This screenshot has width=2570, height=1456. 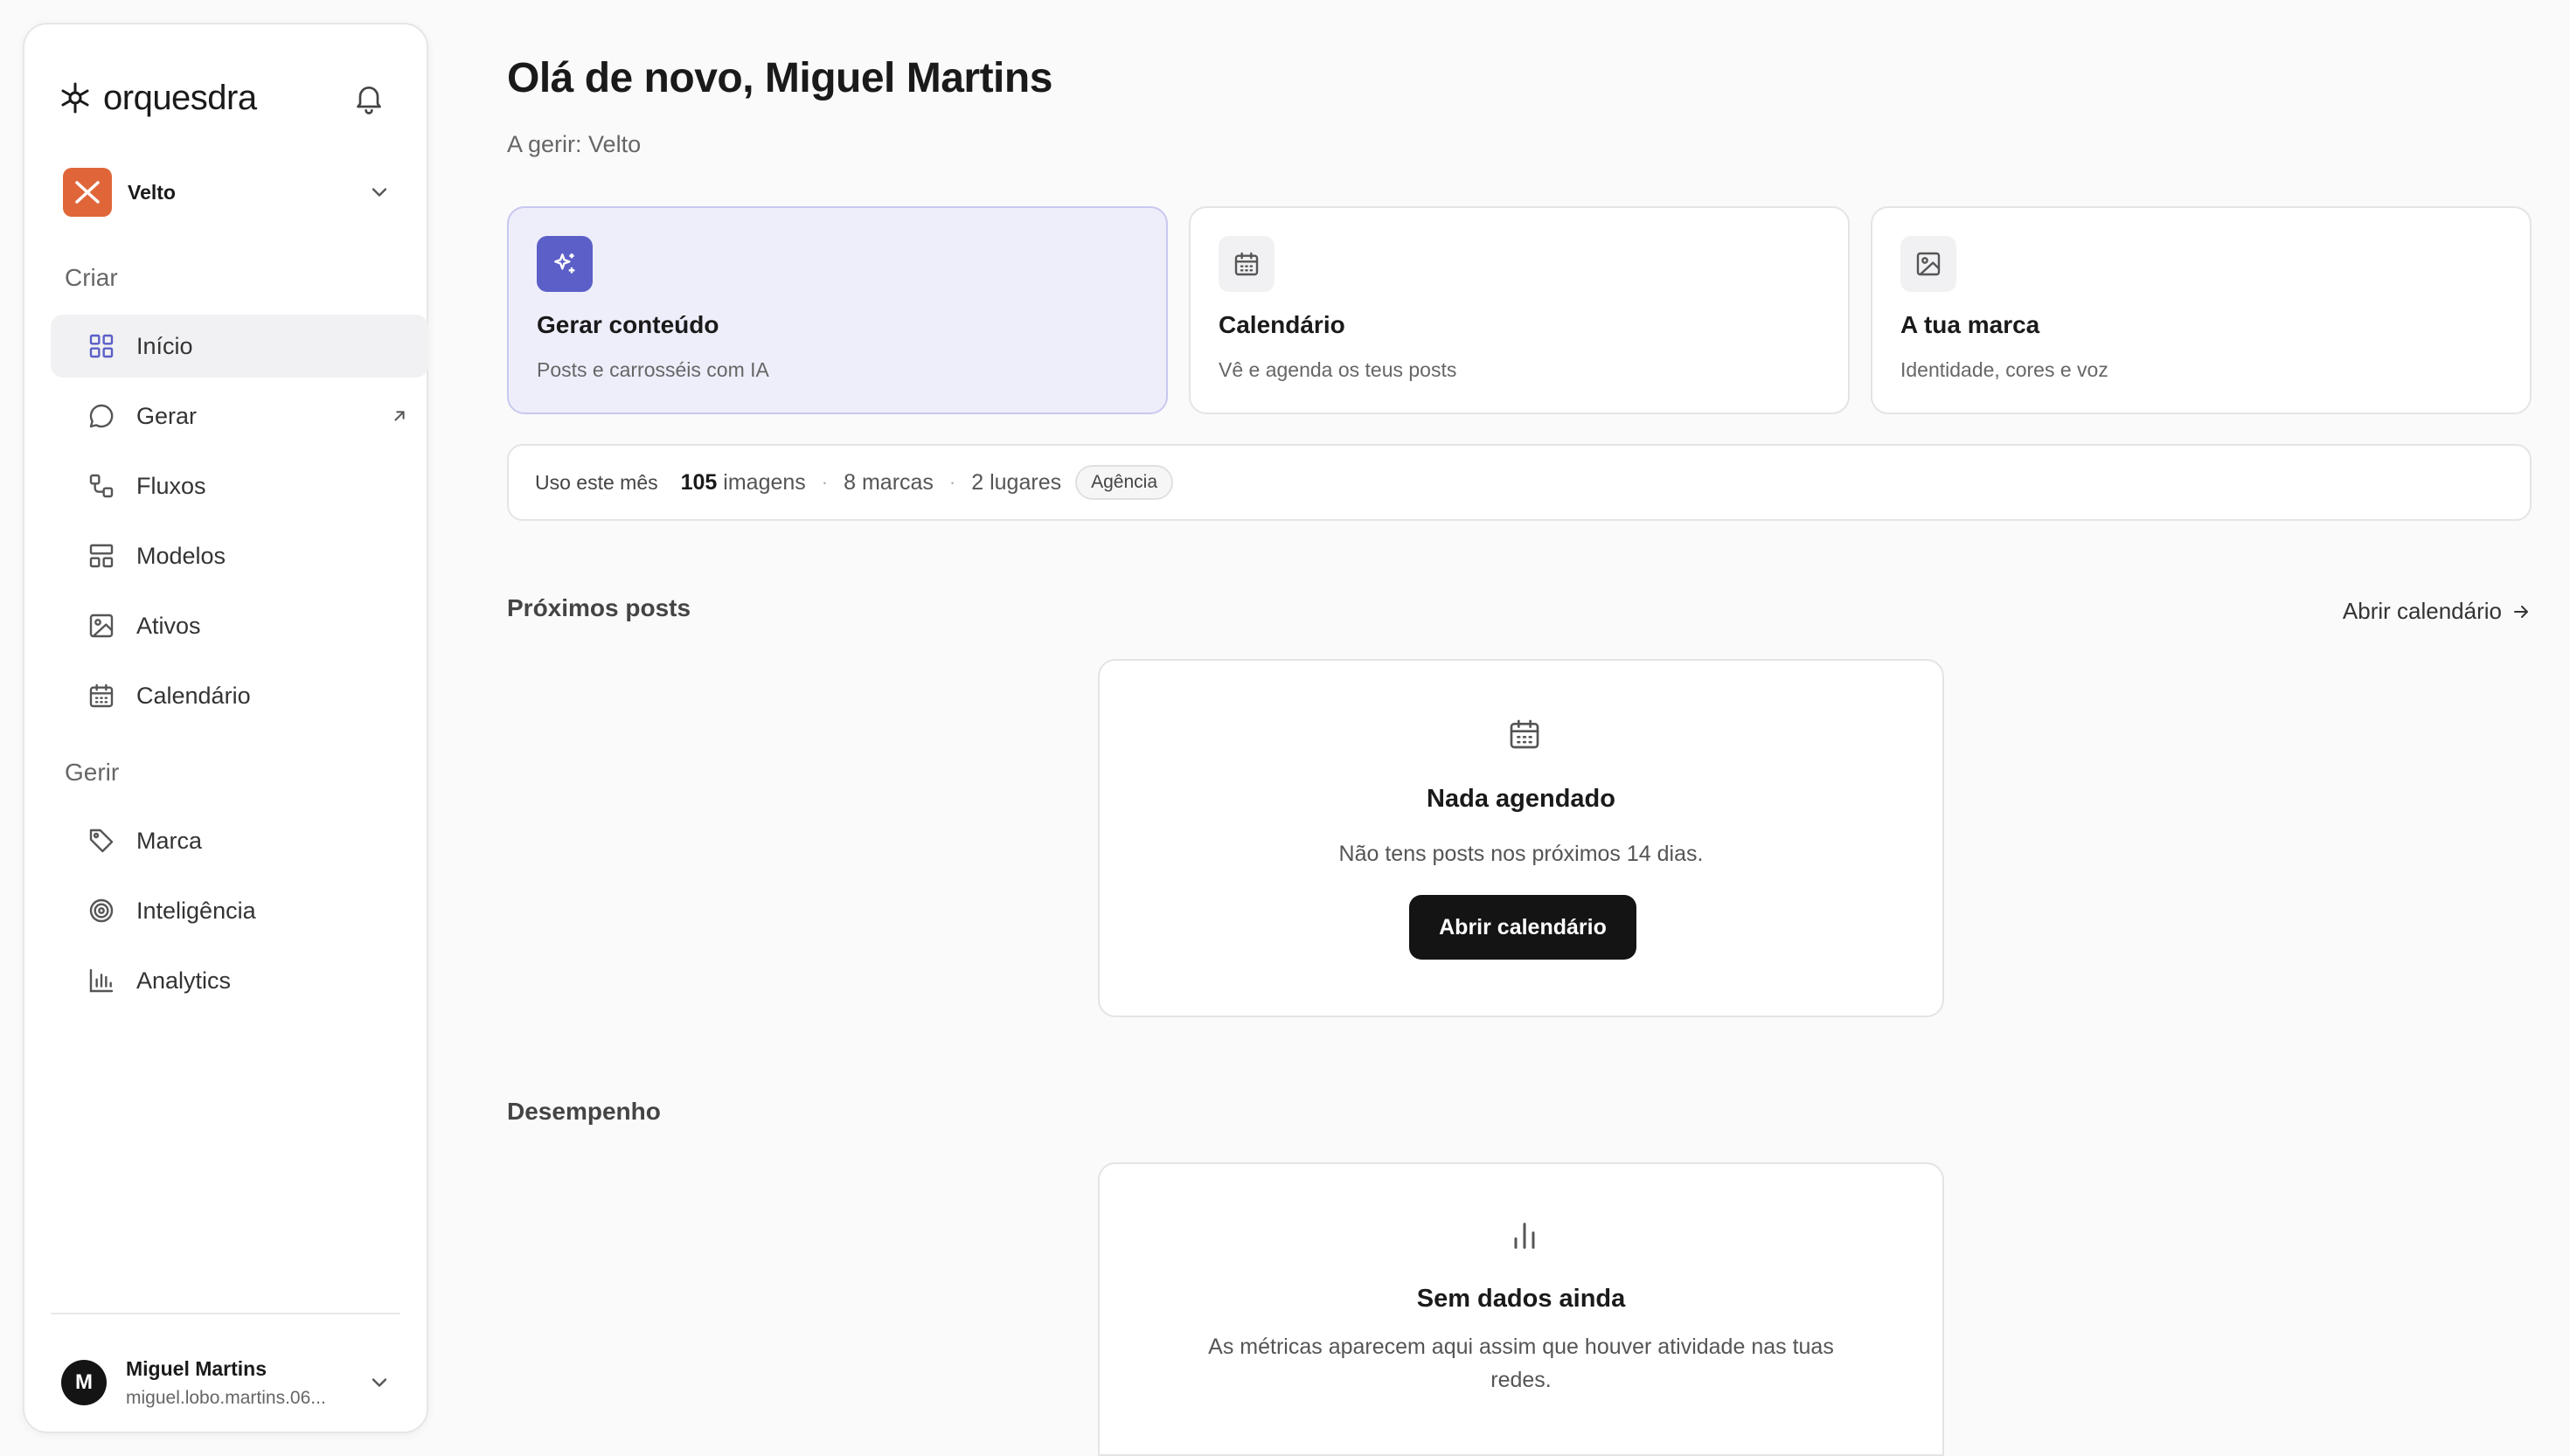 What do you see at coordinates (101, 486) in the screenshot?
I see `flow-icon` at bounding box center [101, 486].